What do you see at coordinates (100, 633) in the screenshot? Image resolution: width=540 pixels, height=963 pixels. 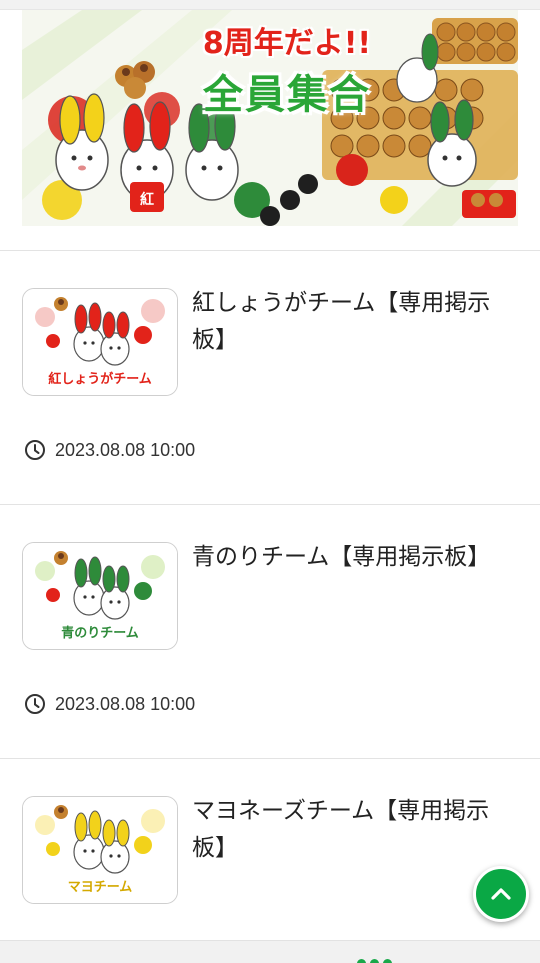 I see `thumbnail-label: 青のりチーム` at bounding box center [100, 633].